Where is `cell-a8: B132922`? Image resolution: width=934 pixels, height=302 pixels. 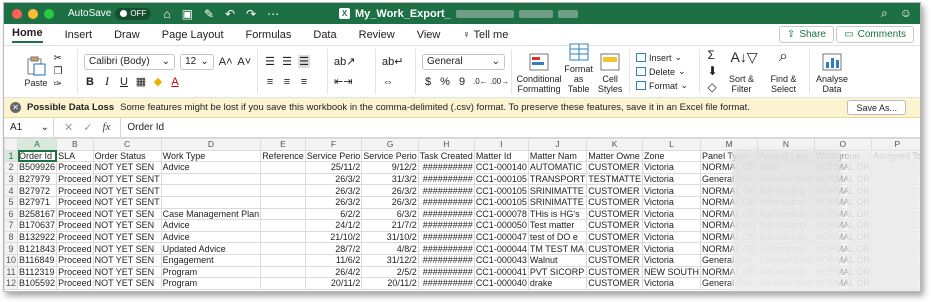 cell-a8: B132922 is located at coordinates (37, 237).